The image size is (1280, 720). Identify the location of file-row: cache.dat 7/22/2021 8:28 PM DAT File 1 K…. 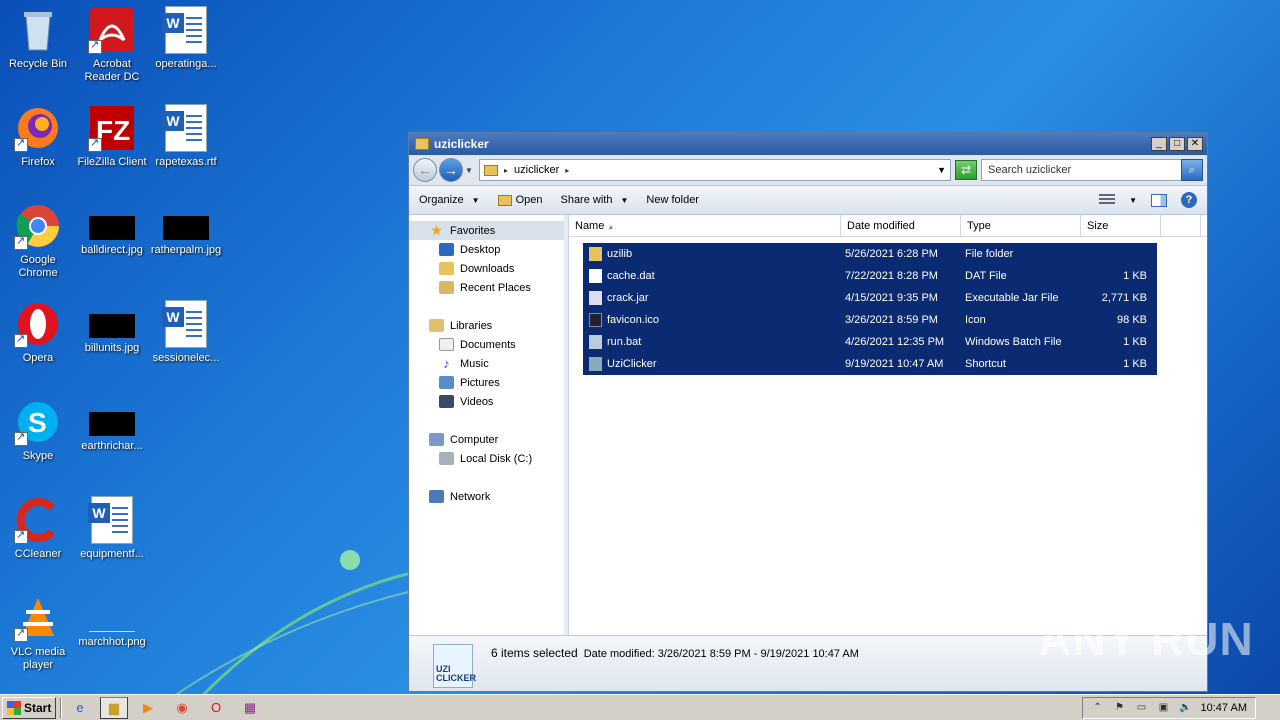
(870, 276).